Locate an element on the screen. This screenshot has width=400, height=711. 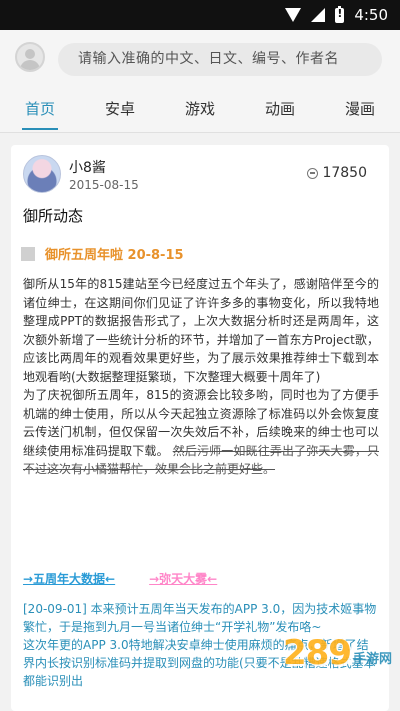
post-title: 御所动态 is located at coordinates (53, 216).